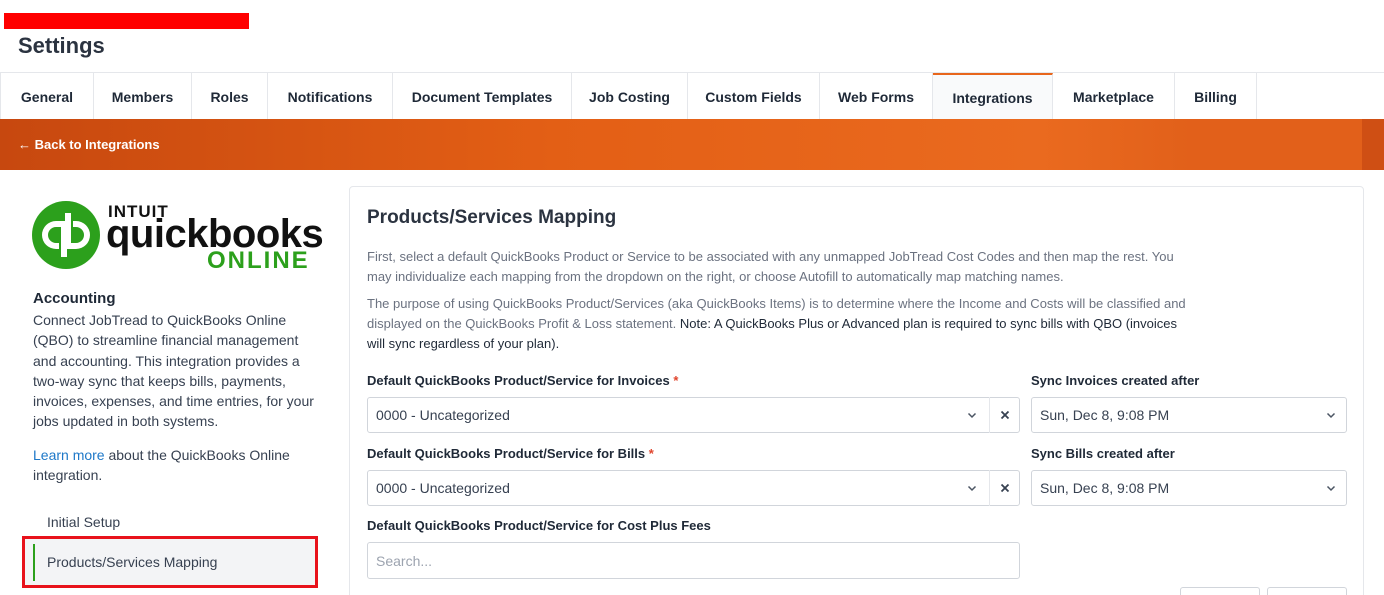  What do you see at coordinates (1189, 488) in the screenshot?
I see `sync-bills-date-select: Sun, Dec 8, 9:08 PM` at bounding box center [1189, 488].